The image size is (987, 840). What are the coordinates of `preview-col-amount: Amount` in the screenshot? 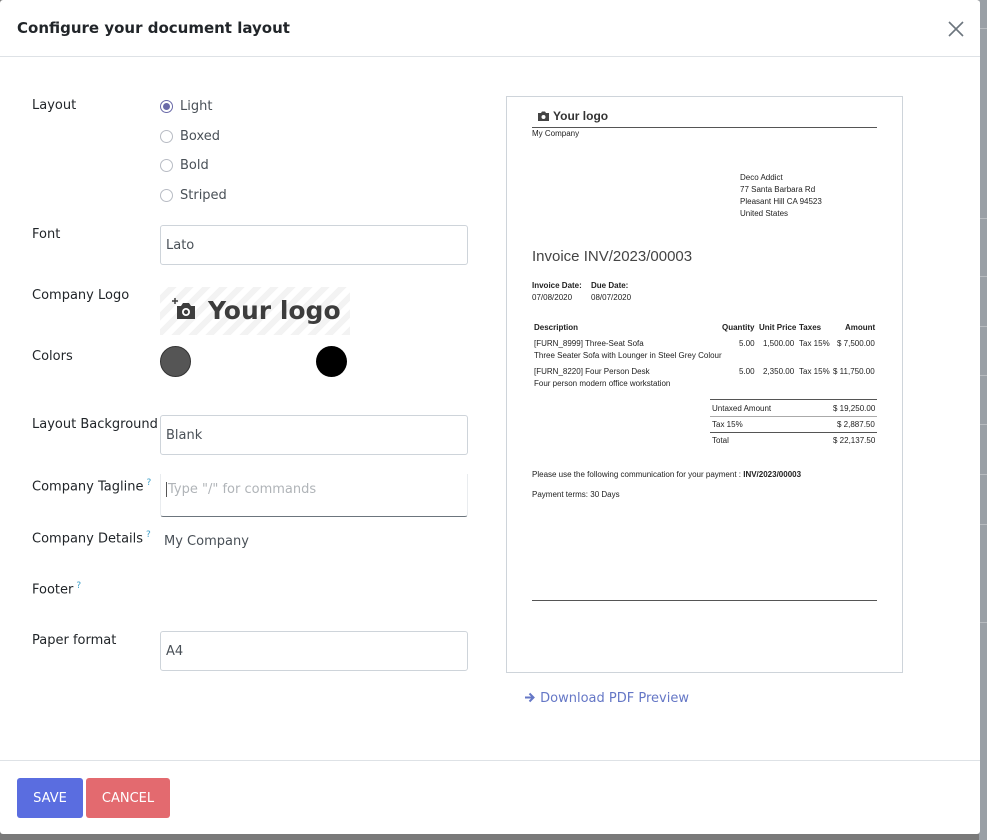 It's located at (860, 327).